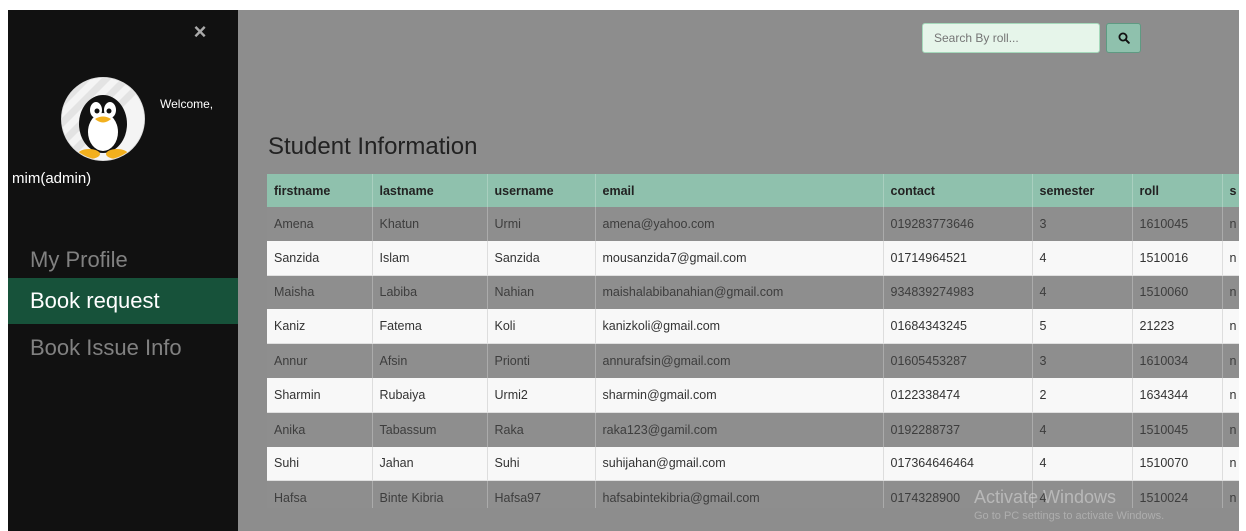  Describe the element at coordinates (430, 292) in the screenshot. I see `table-cell-lastname: Labiba` at that location.